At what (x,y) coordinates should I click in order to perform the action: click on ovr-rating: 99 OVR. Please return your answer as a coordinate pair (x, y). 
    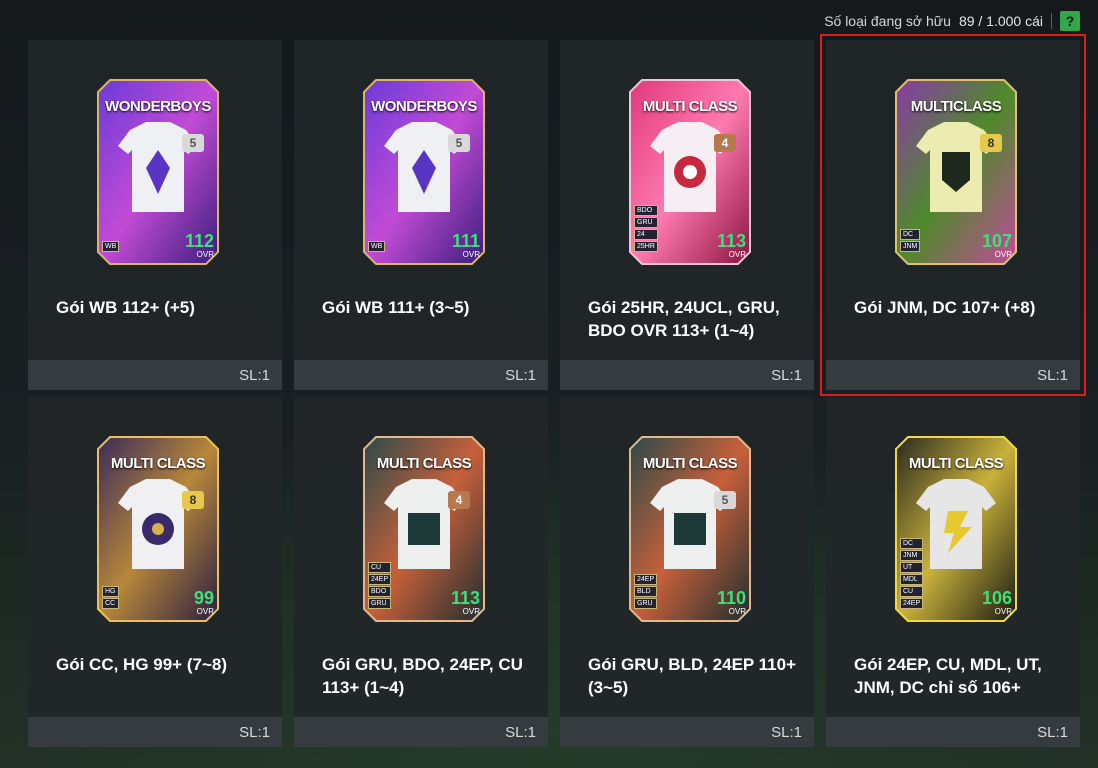
    Looking at the image, I should click on (204, 602).